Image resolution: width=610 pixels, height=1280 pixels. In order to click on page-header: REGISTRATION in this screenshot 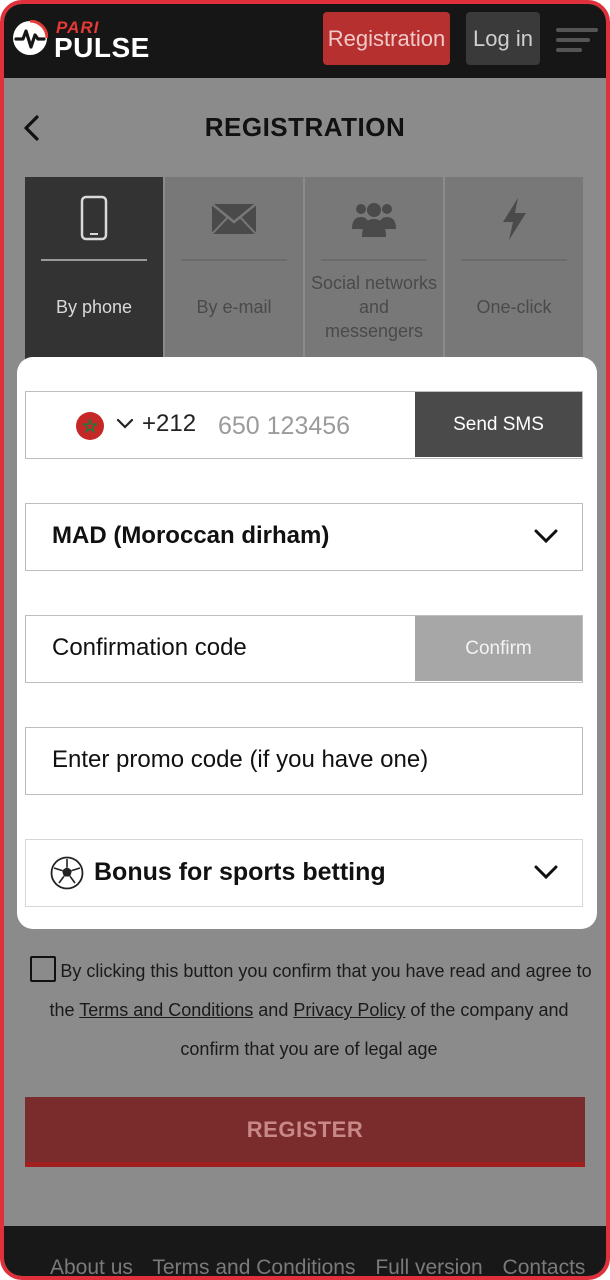, I will do `click(305, 128)`.